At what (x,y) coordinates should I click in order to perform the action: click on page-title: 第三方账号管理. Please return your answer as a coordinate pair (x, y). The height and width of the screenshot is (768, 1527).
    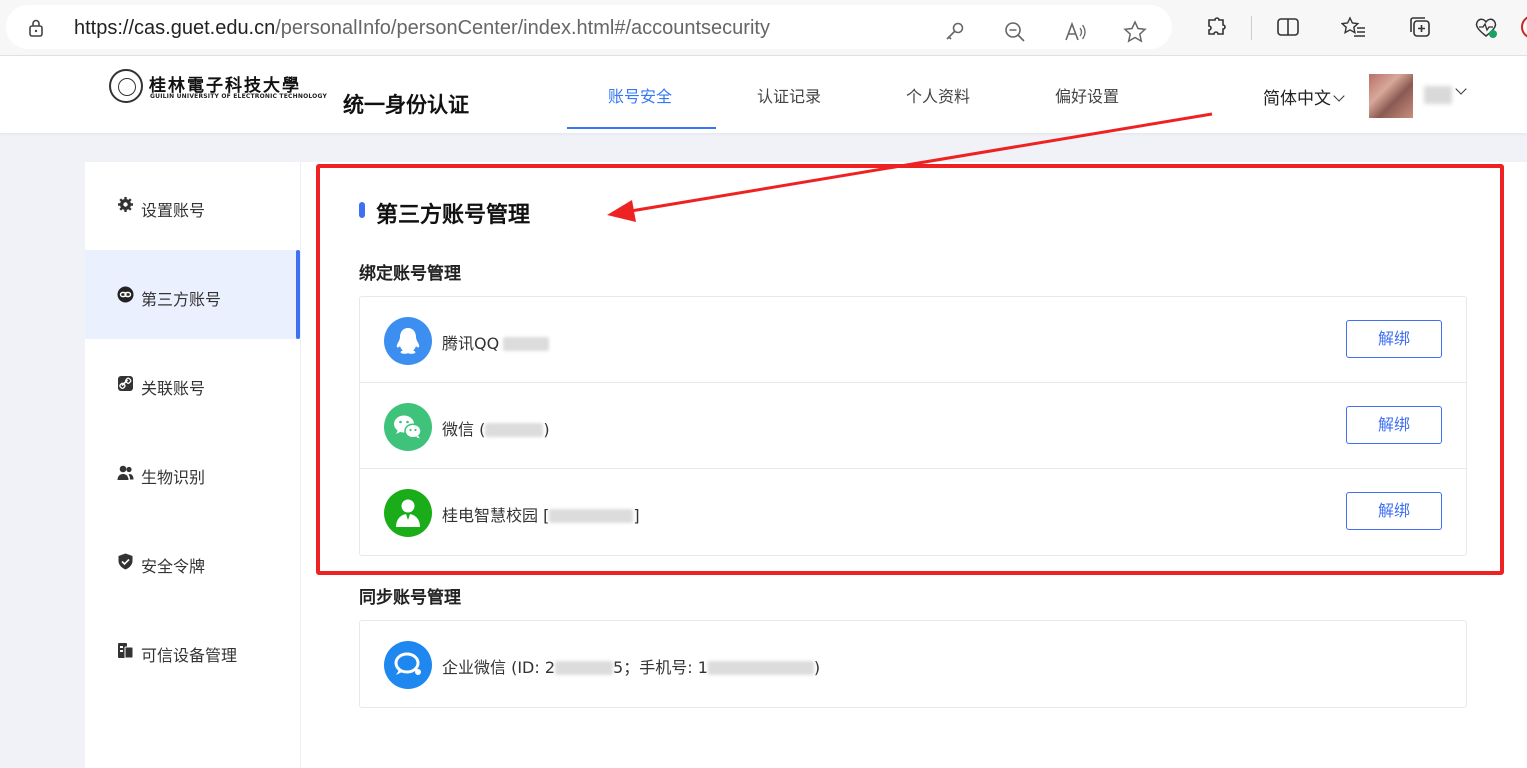
    Looking at the image, I should click on (453, 215).